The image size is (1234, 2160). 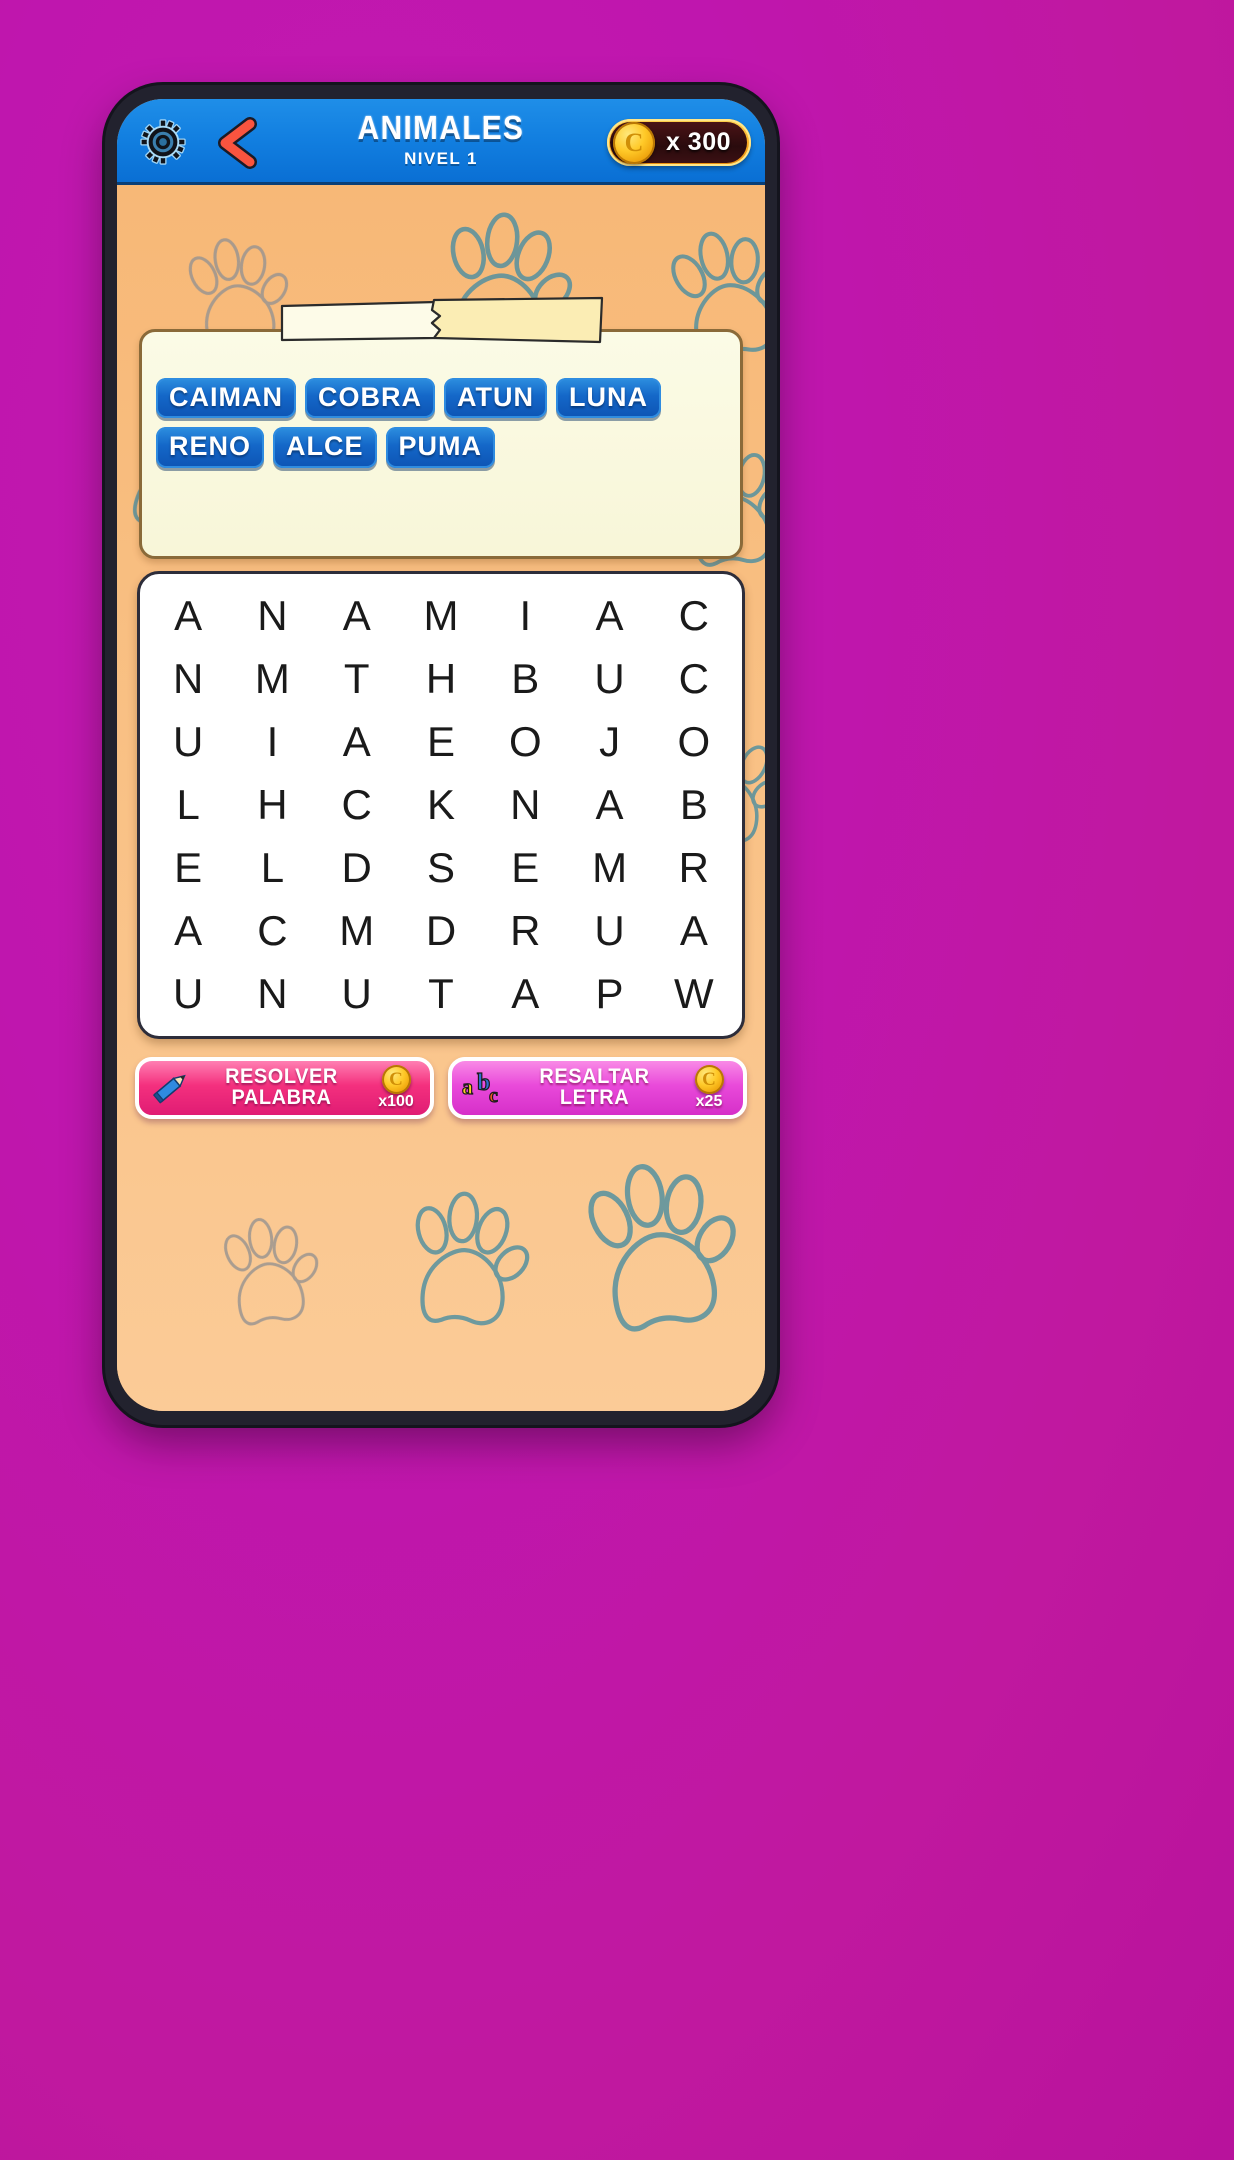 I want to click on settings-button, so click(x=163, y=142).